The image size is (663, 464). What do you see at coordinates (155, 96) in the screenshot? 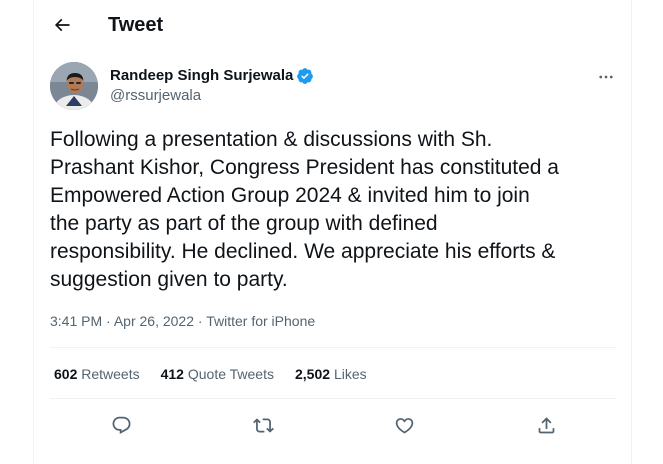
I see `author-handle: @rssurjewala` at bounding box center [155, 96].